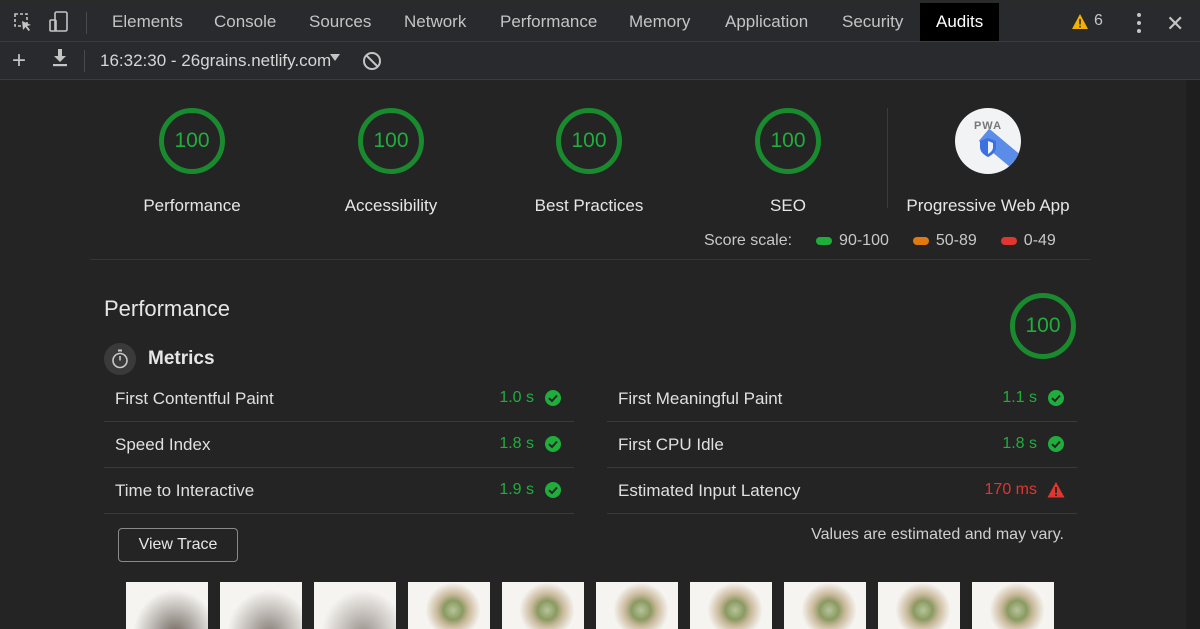 This screenshot has height=629, width=1200. I want to click on performance-score-gauge: 100, so click(1043, 326).